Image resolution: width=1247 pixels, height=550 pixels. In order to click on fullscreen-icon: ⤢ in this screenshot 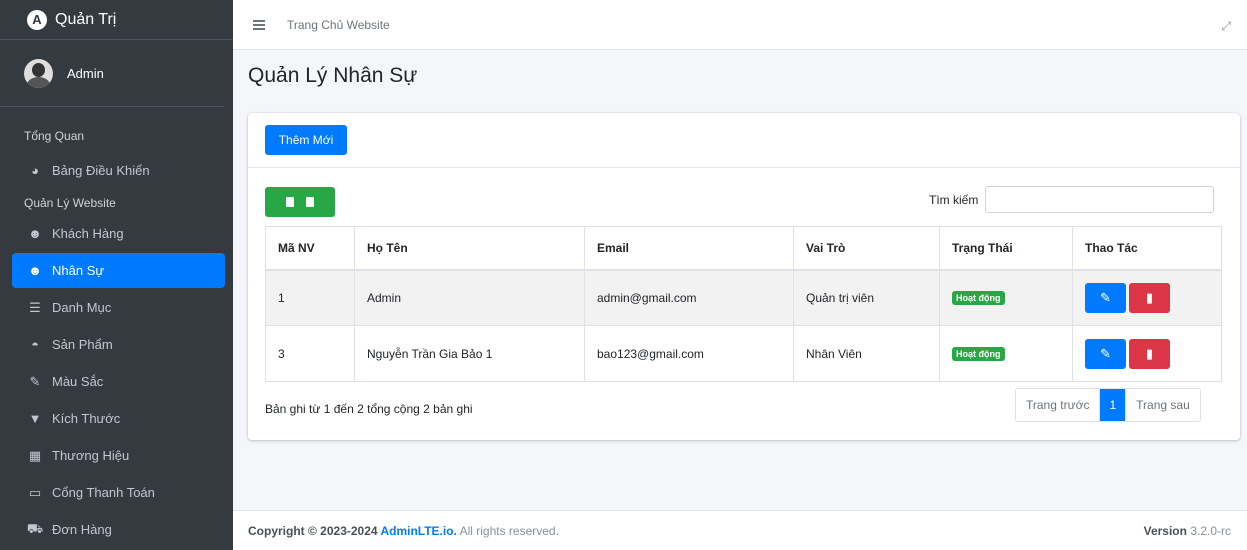, I will do `click(1226, 26)`.